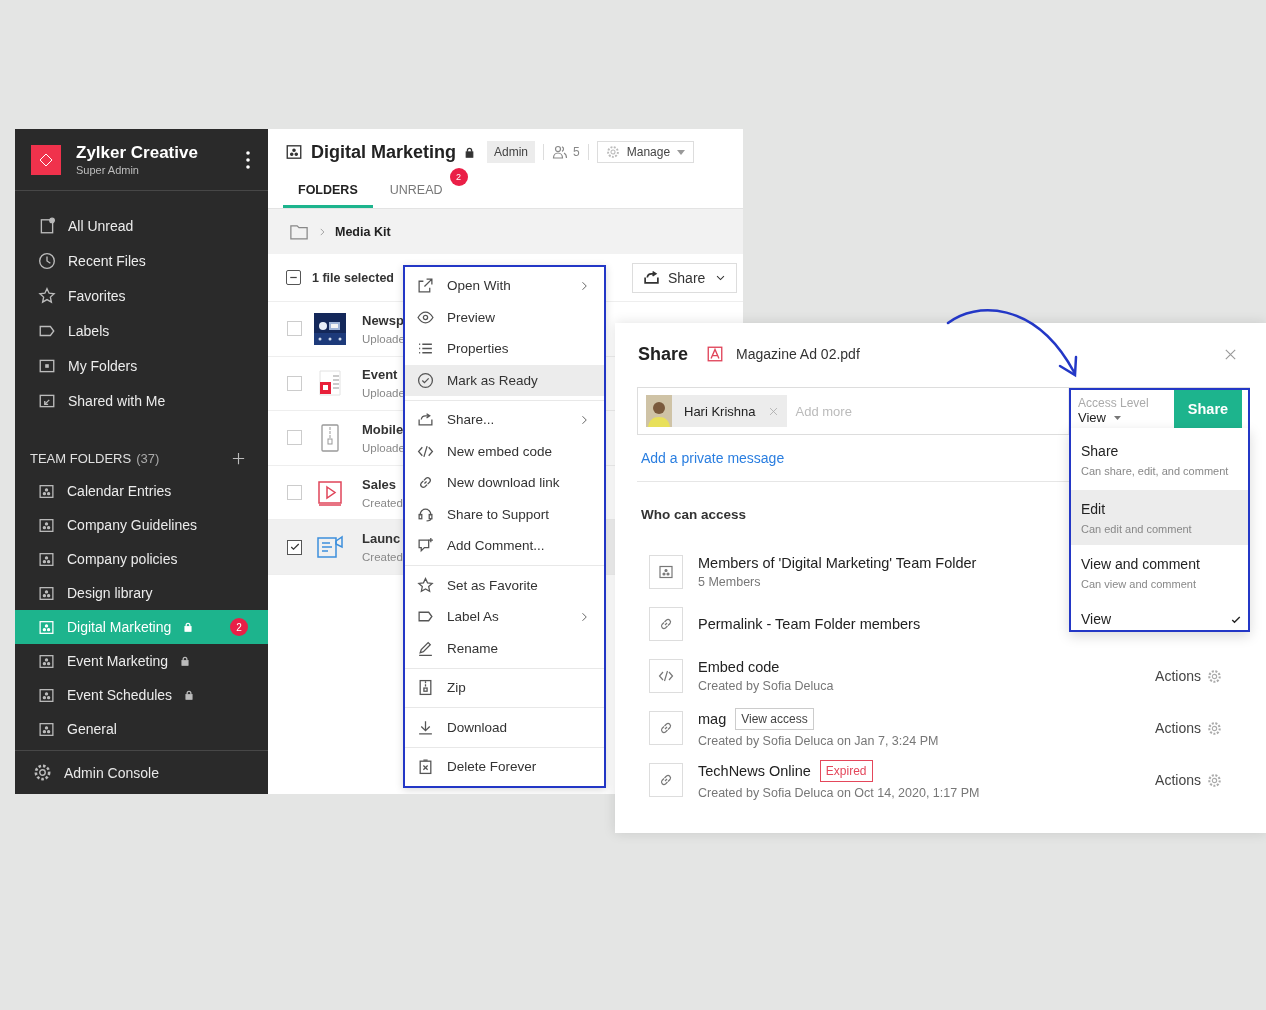  Describe the element at coordinates (1159, 616) in the screenshot. I see `access-option: View` at that location.